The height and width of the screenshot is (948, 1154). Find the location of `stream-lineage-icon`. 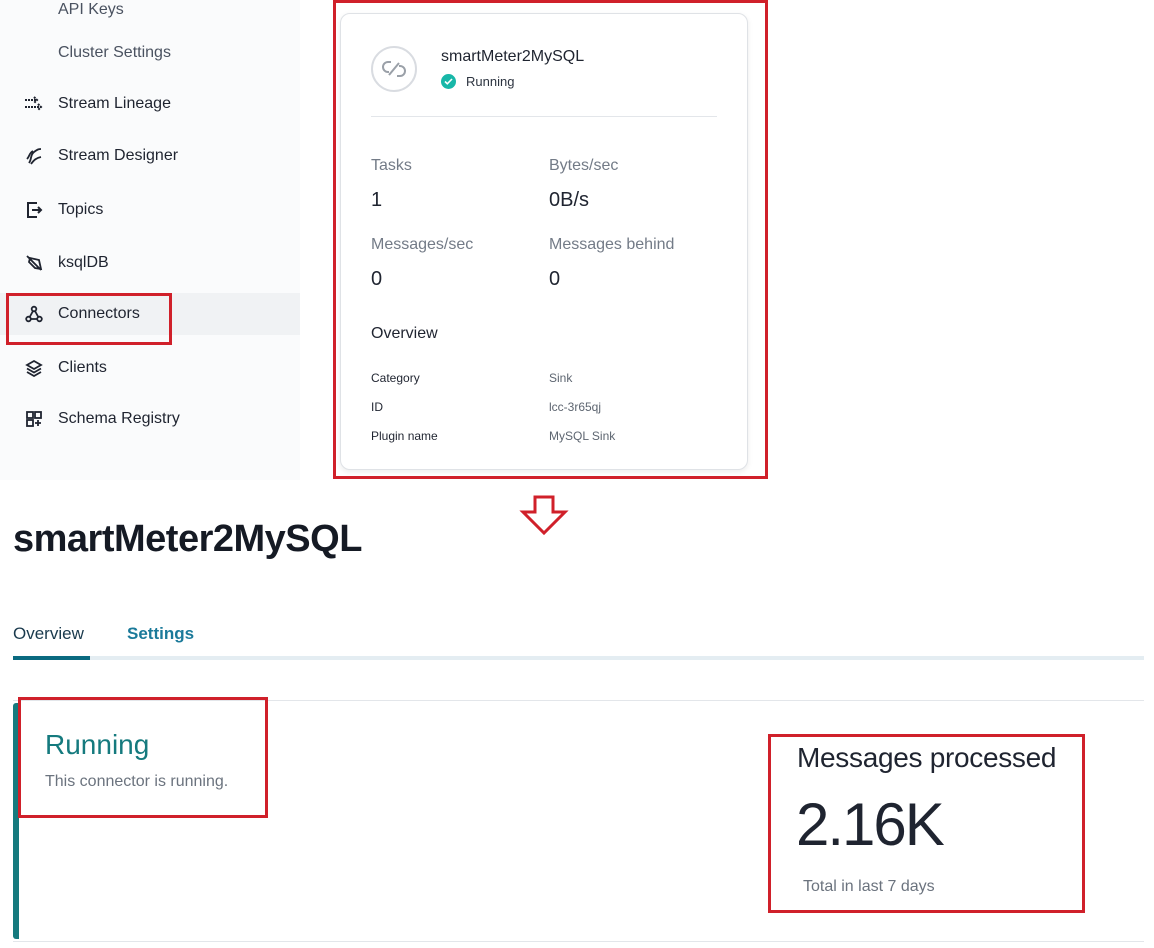

stream-lineage-icon is located at coordinates (34, 104).